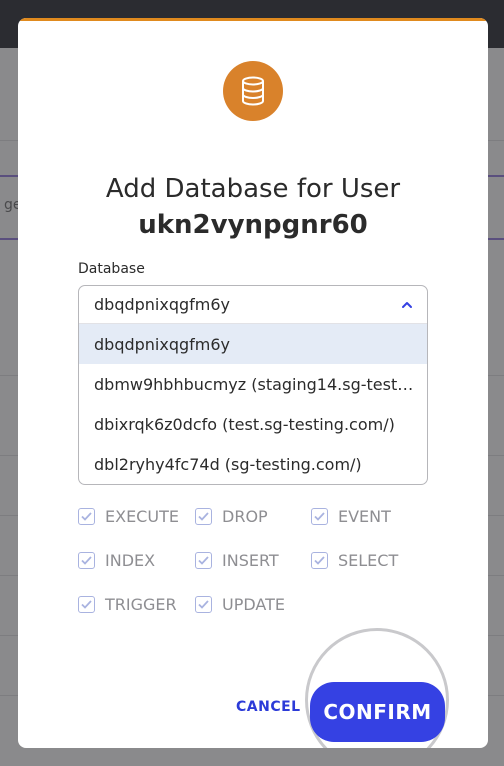  I want to click on permission-insert: INSERT, so click(237, 560).